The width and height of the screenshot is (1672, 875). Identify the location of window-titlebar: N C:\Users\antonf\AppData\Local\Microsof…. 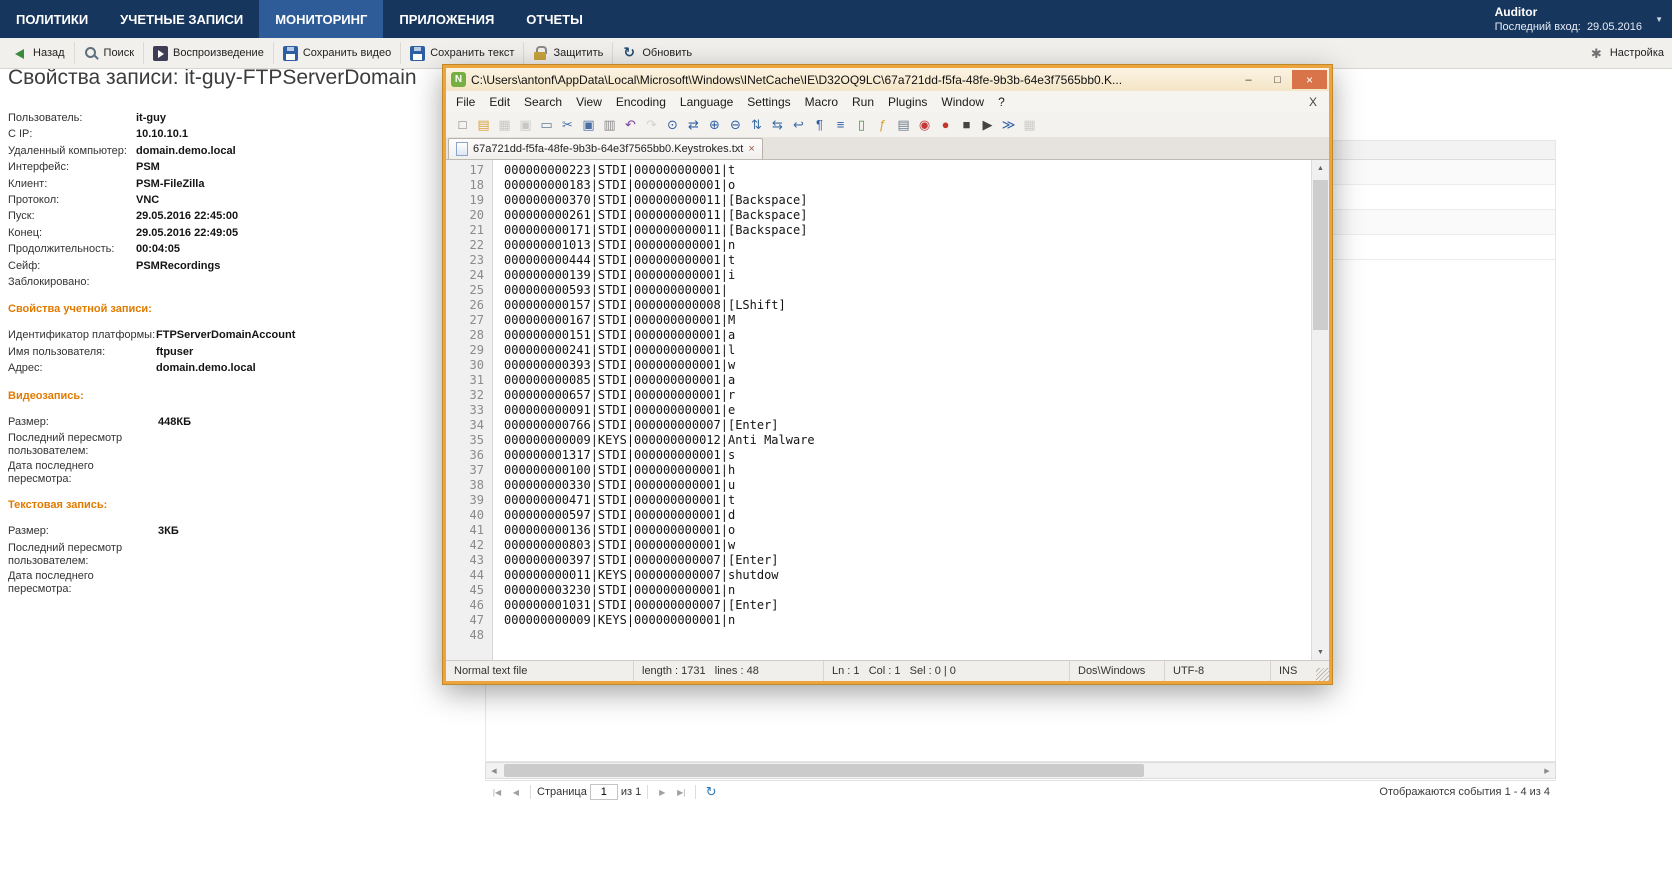
(887, 79).